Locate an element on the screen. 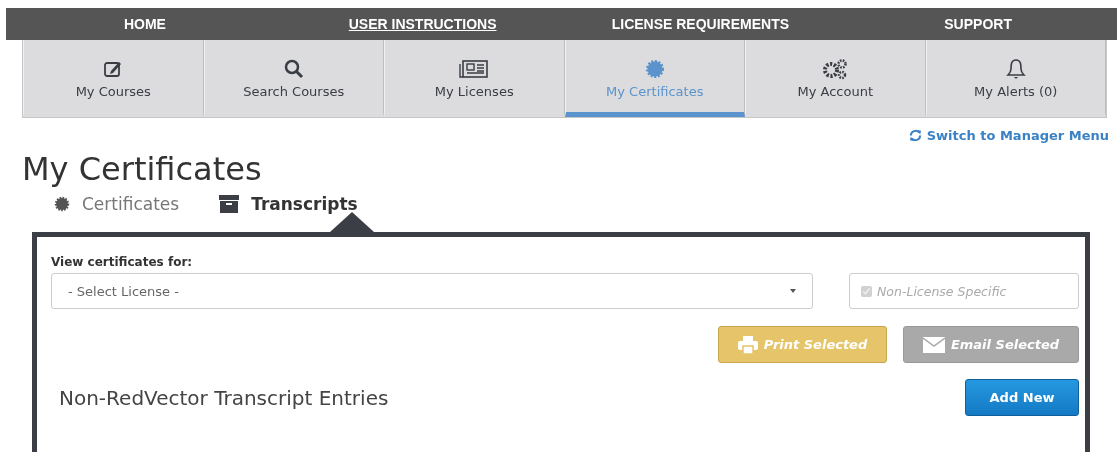  nav-tab: My Account is located at coordinates (835, 78).